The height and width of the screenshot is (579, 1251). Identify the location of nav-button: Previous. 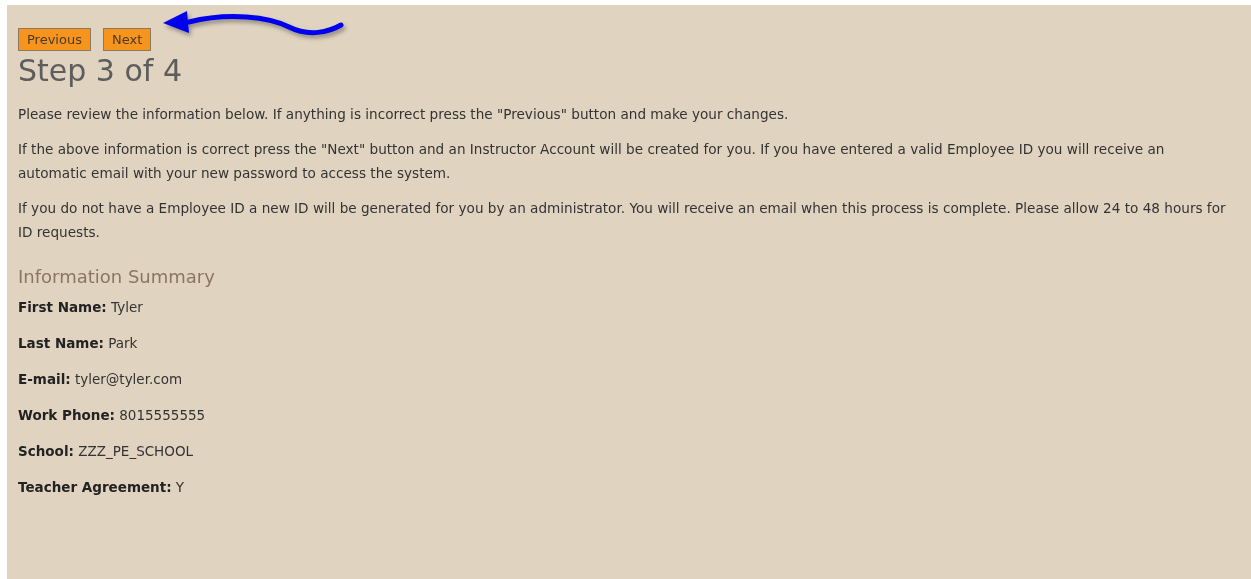
(54, 39).